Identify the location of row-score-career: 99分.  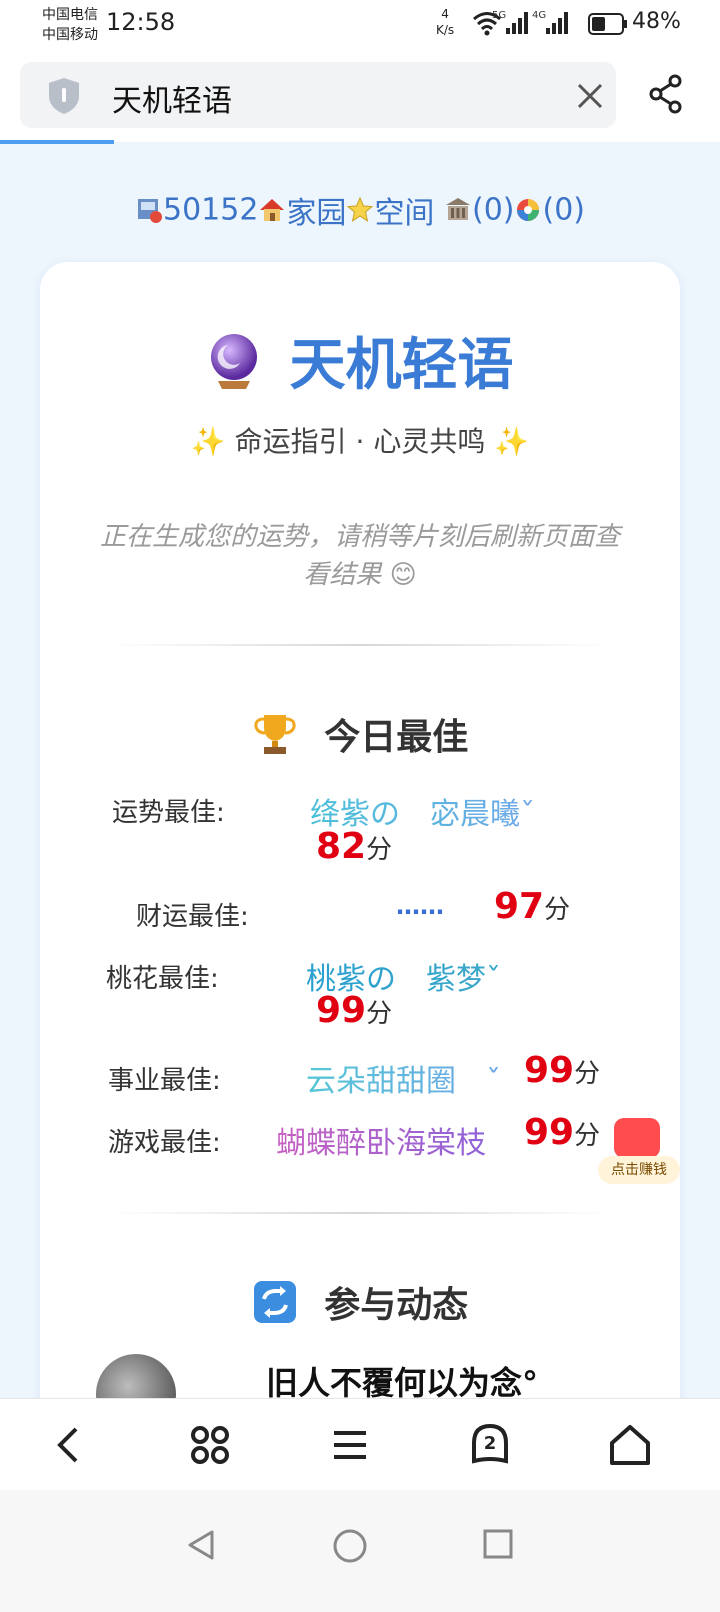
(562, 1070).